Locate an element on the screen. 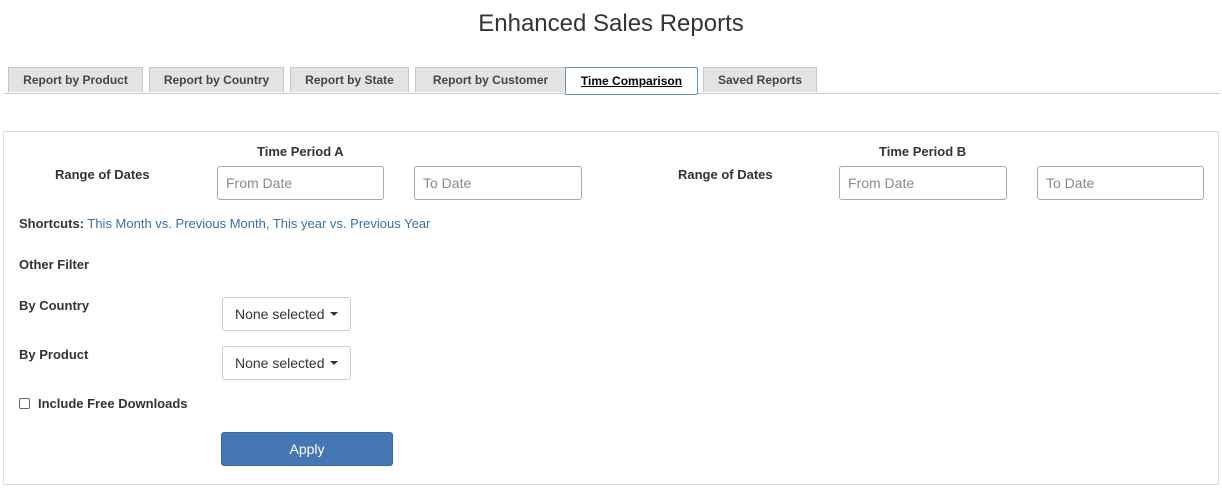 The image size is (1222, 502). country-multiselect-value: None selected is located at coordinates (280, 314).